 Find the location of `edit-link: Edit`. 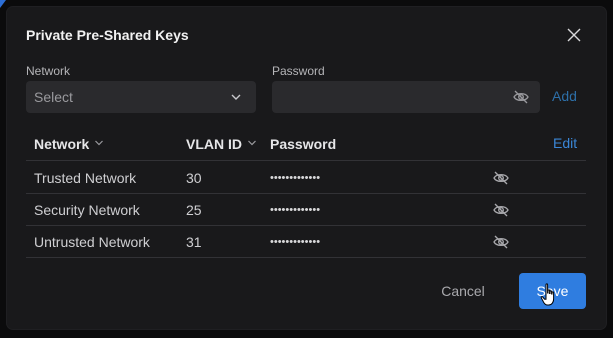

edit-link: Edit is located at coordinates (565, 143).